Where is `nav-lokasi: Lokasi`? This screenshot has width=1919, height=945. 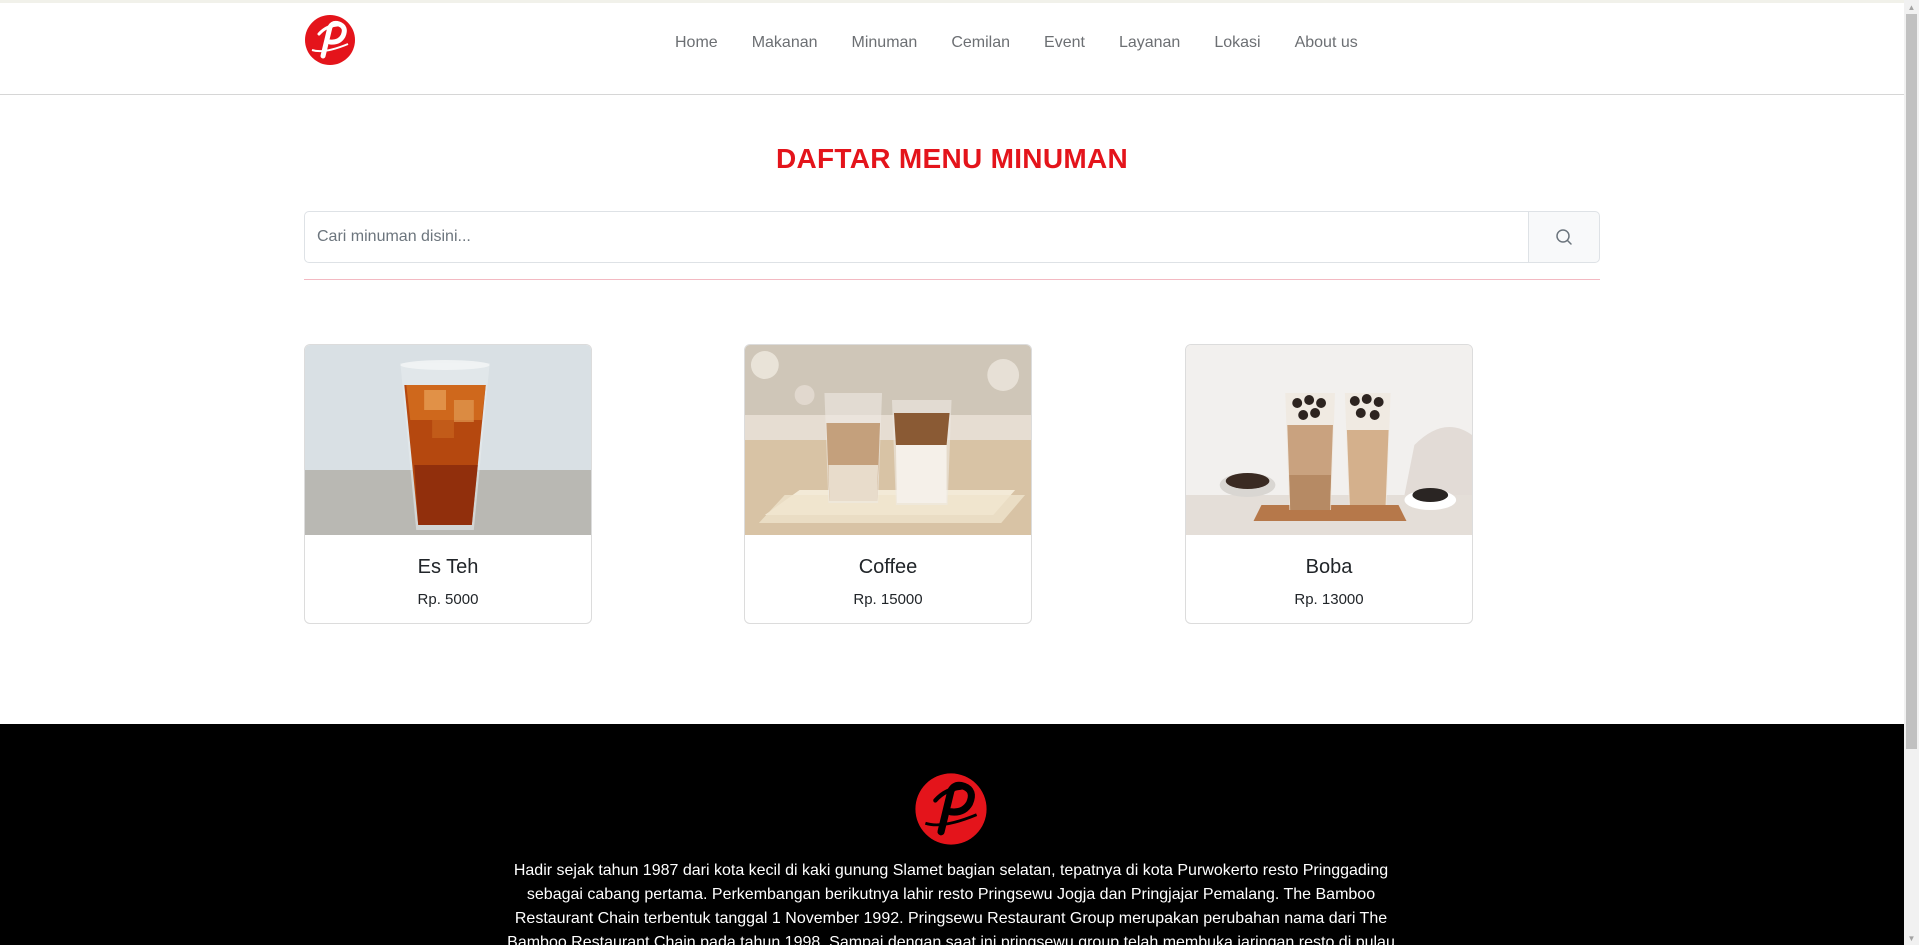 nav-lokasi: Lokasi is located at coordinates (1237, 43).